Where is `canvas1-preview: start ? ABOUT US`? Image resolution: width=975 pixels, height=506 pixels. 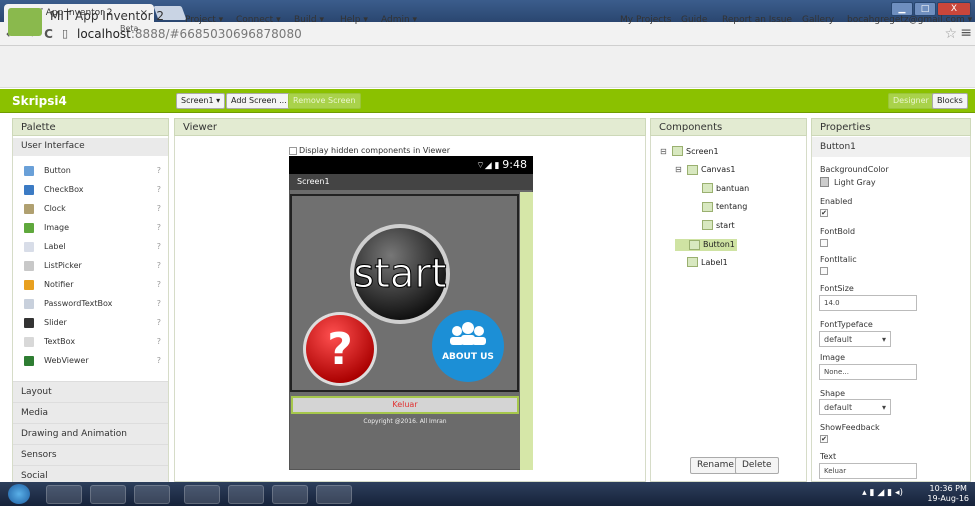 canvas1-preview: start ? ABOUT US is located at coordinates (404, 293).